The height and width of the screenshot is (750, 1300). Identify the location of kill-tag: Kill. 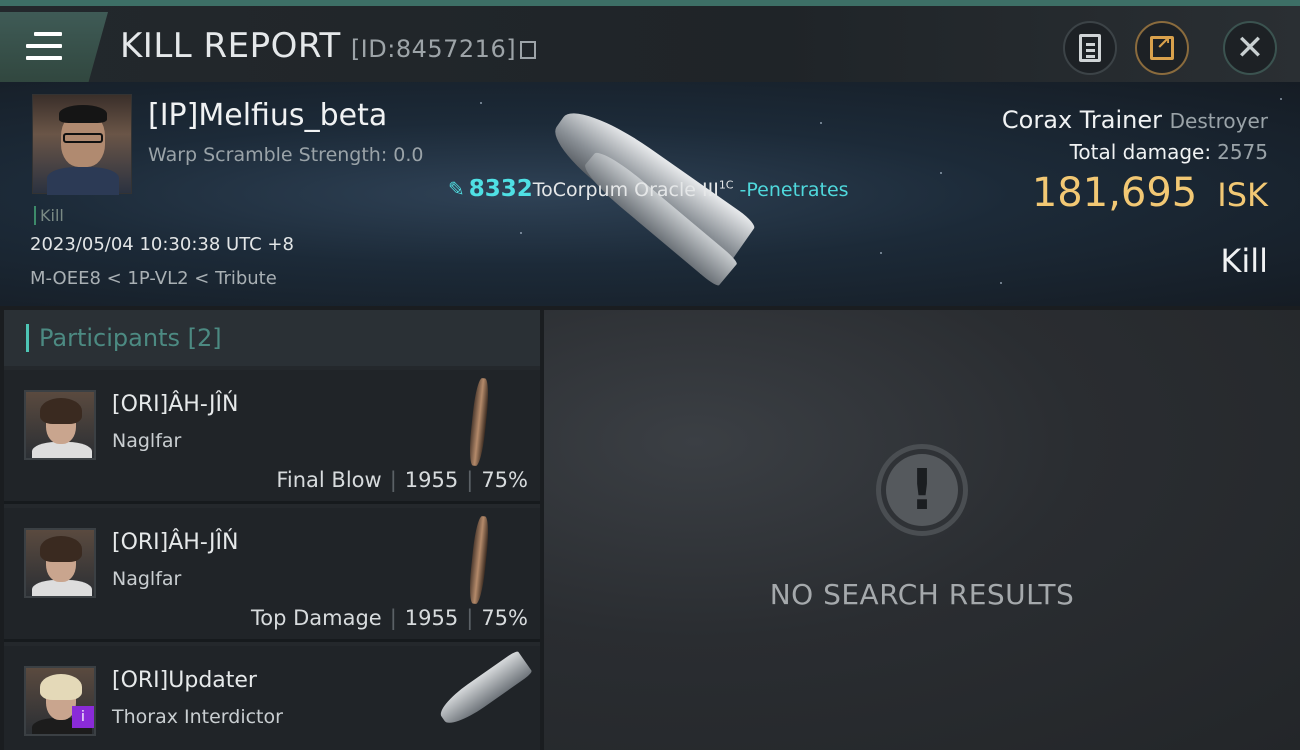
(49, 215).